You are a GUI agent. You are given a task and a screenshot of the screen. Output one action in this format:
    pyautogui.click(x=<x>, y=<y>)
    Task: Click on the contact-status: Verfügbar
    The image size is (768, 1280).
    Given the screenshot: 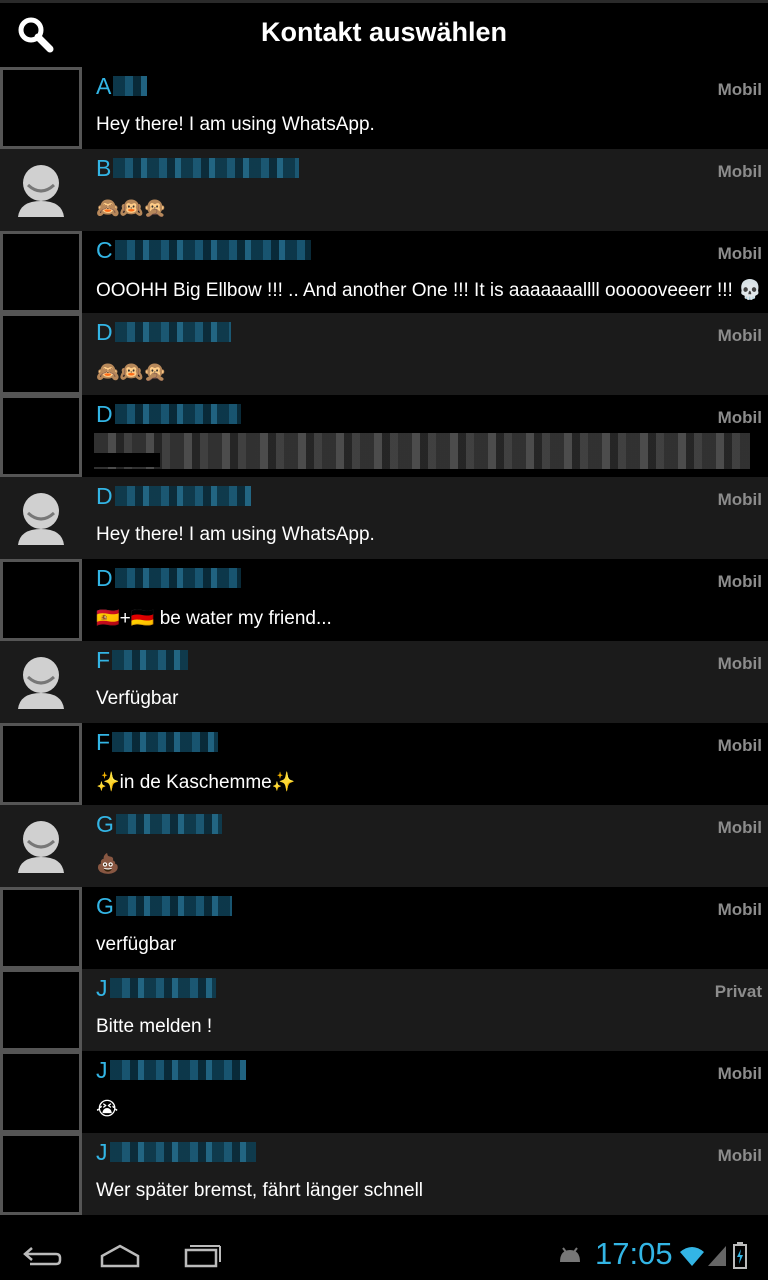 What is the action you would take?
    pyautogui.click(x=137, y=698)
    